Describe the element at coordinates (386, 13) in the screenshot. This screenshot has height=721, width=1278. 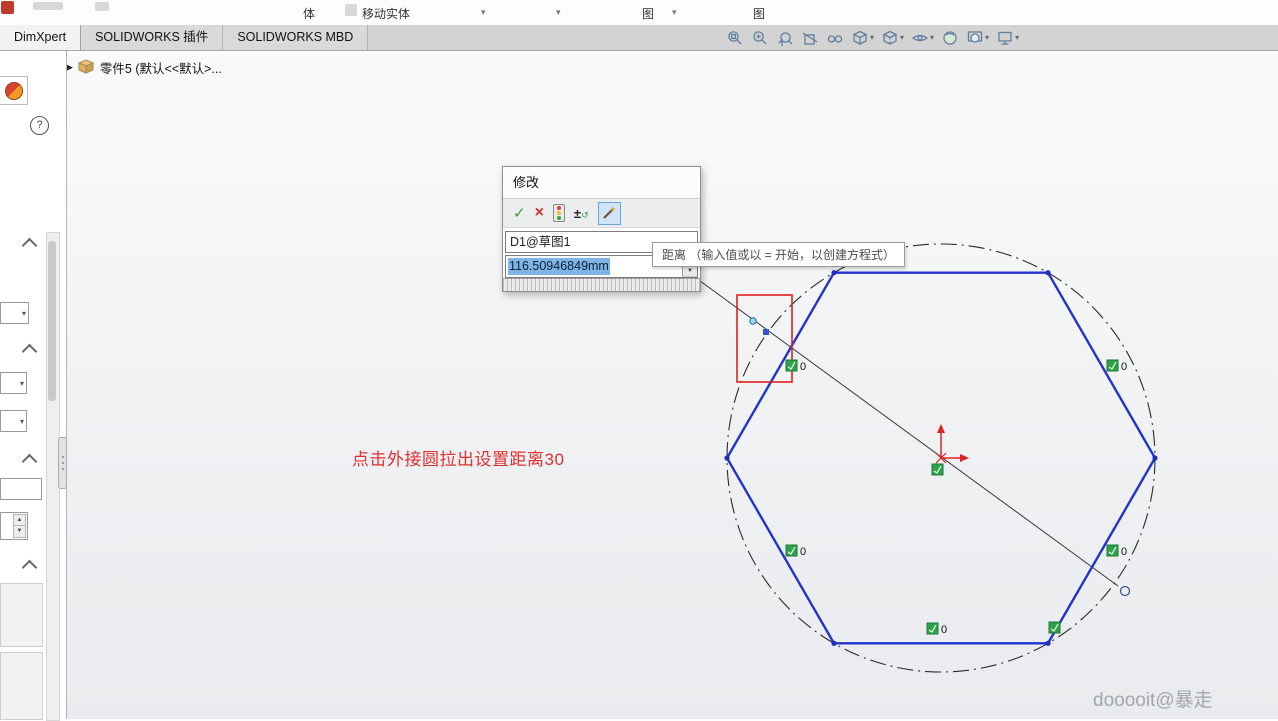
I see `ribbon-label-move-entities: 移动实体` at that location.